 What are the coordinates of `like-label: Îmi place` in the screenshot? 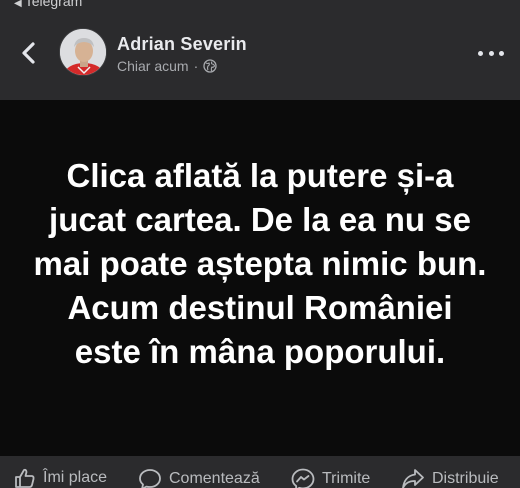 It's located at (75, 477).